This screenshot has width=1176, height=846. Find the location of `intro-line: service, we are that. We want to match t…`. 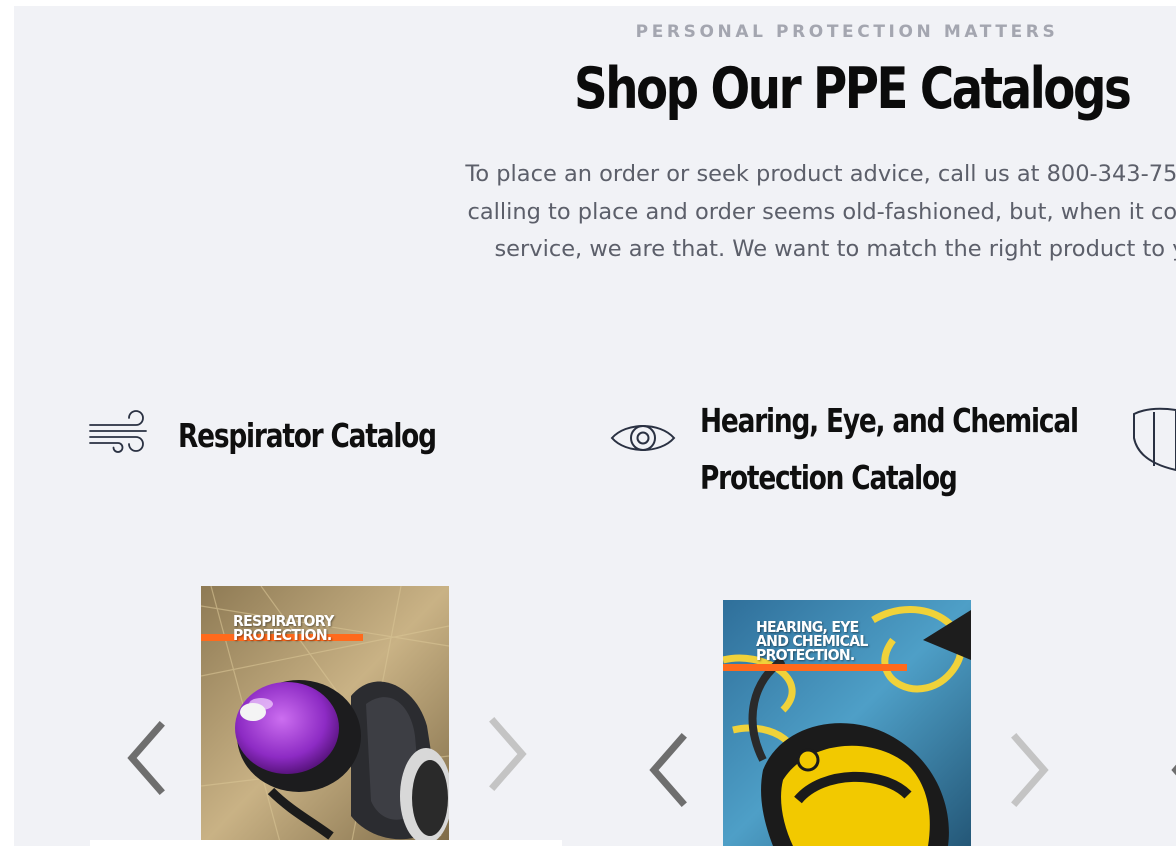

intro-line: service, we are that. We want to match t… is located at coordinates (835, 249).